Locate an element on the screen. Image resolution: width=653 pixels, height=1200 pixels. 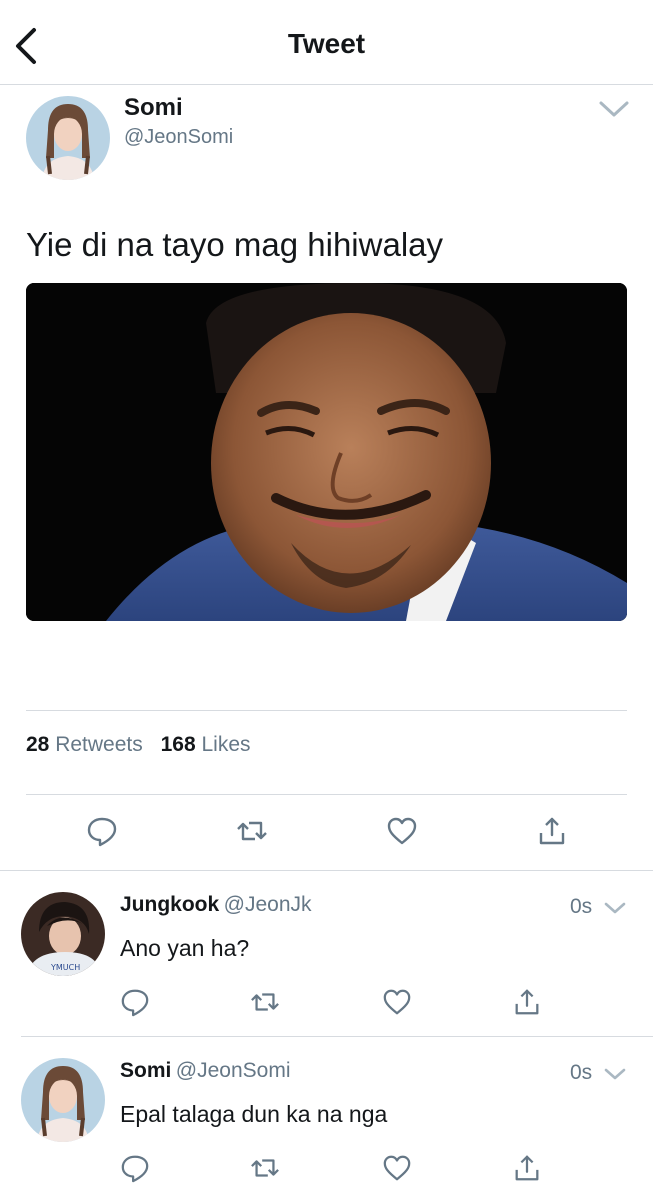
reply-tweet: YMUCH Jungkook @JeonJk 0s Ano yan ha? is located at coordinates (326, 953).